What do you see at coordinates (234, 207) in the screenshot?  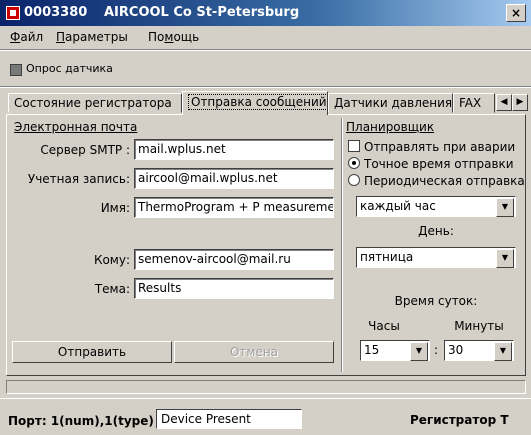 I see `sender-name-input: ThermoProgram + P measurement` at bounding box center [234, 207].